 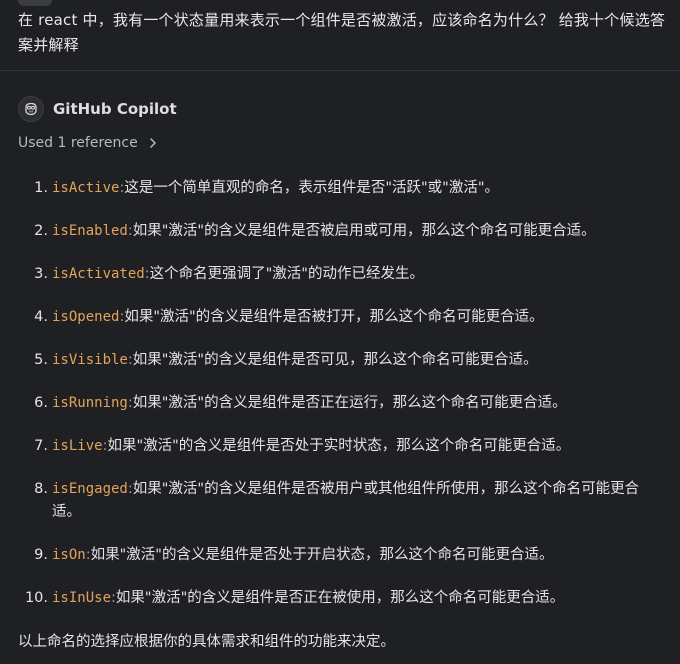 What do you see at coordinates (41, 360) in the screenshot?
I see `list-item-number: 5.` at bounding box center [41, 360].